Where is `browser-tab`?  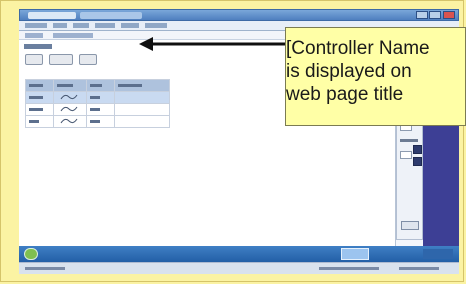
browser-tab is located at coordinates (111, 15).